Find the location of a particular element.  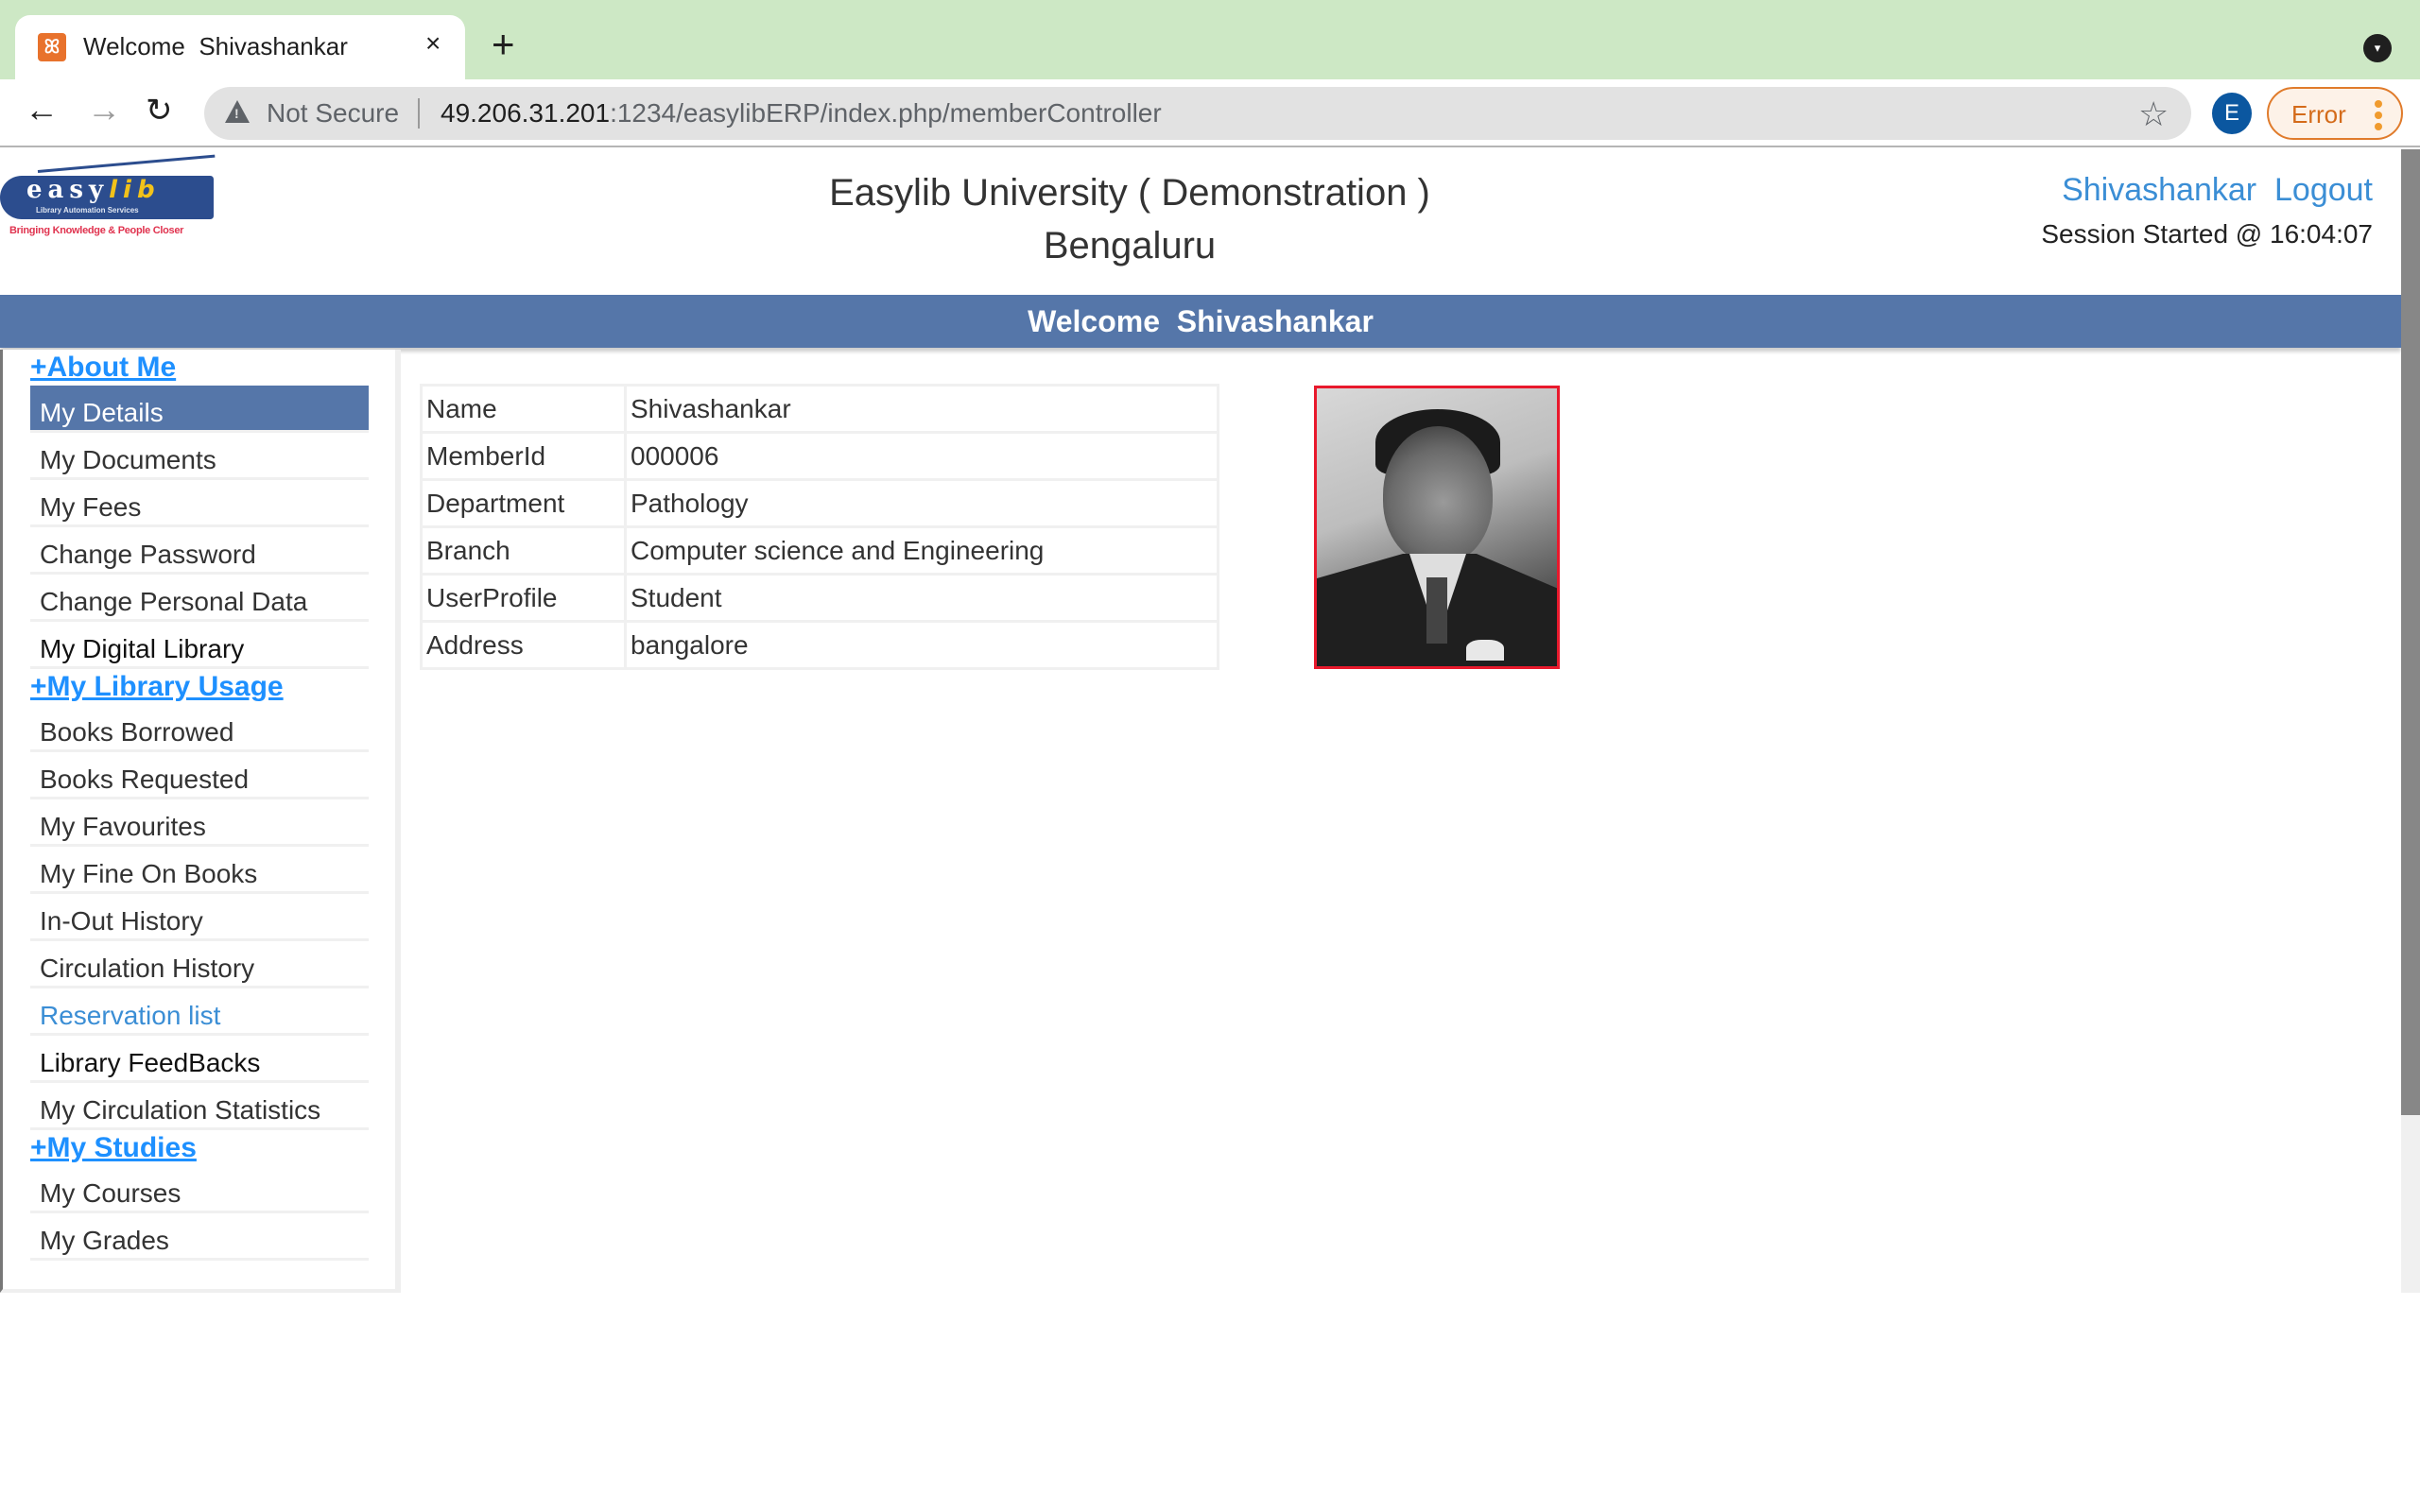

welcome-banner: Welcome Shivashankar is located at coordinates (1200, 321).